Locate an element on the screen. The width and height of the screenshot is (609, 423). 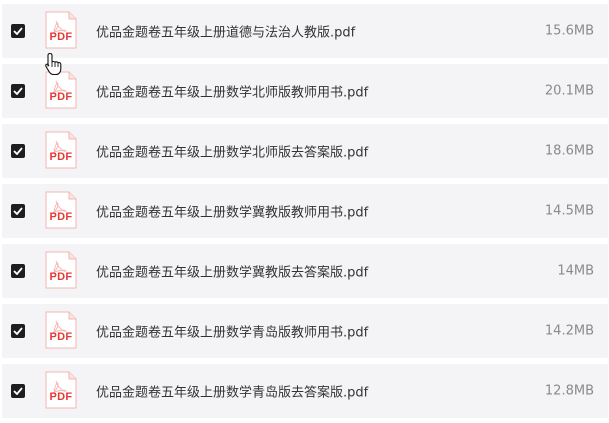
file-row: PDF 优品金题卷五年级上册数学青岛版教师用书.pdf 14.2MB is located at coordinates (305, 331).